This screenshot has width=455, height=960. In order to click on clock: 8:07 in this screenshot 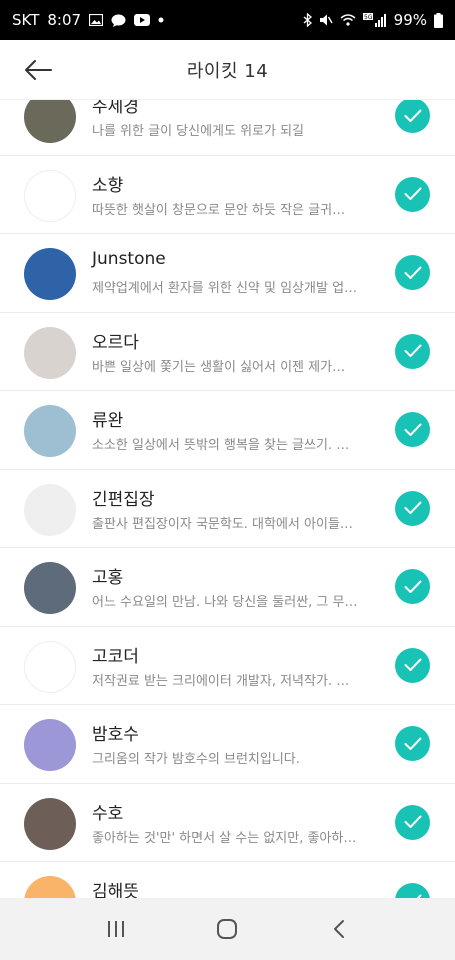, I will do `click(64, 20)`.